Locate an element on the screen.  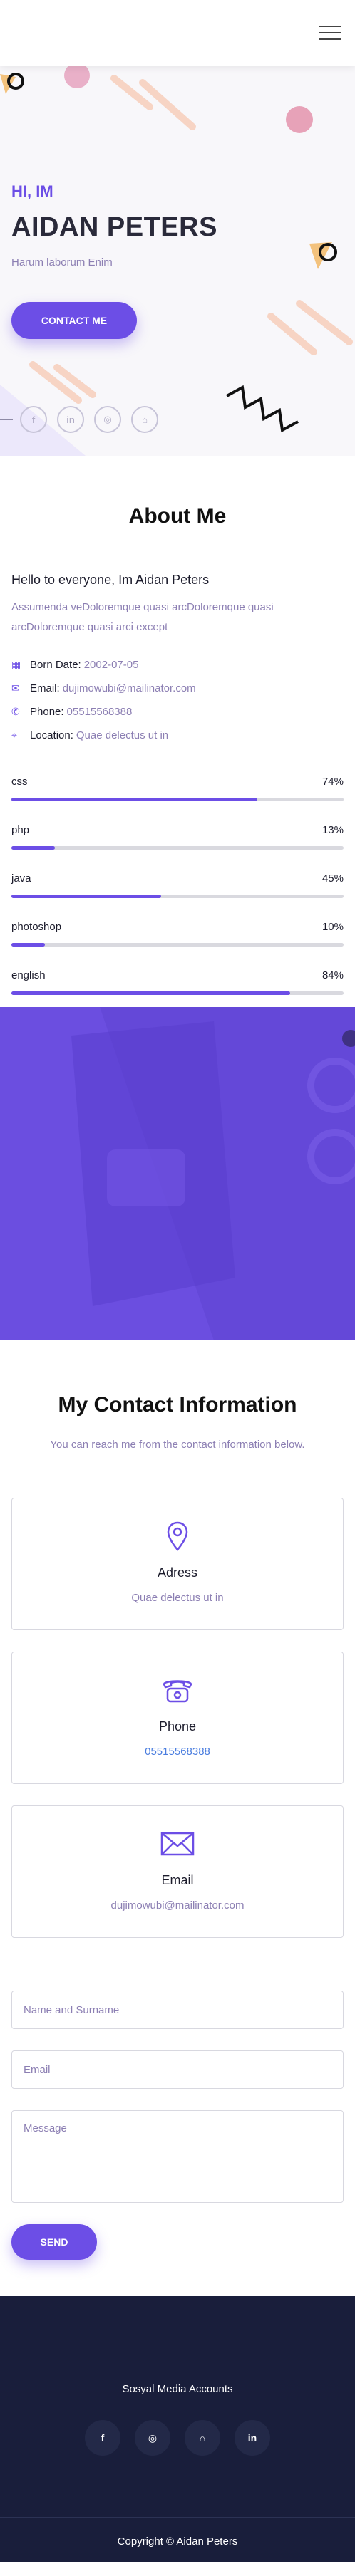
skill-java: java 45% is located at coordinates (177, 885).